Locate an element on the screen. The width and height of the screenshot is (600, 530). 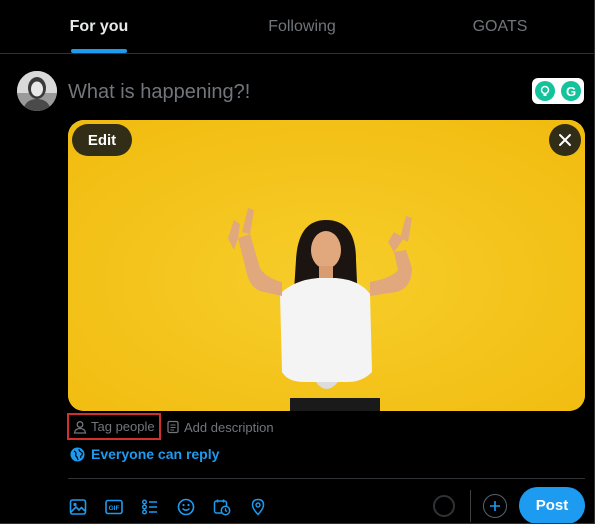
edit-media-button: Edit is located at coordinates (102, 140).